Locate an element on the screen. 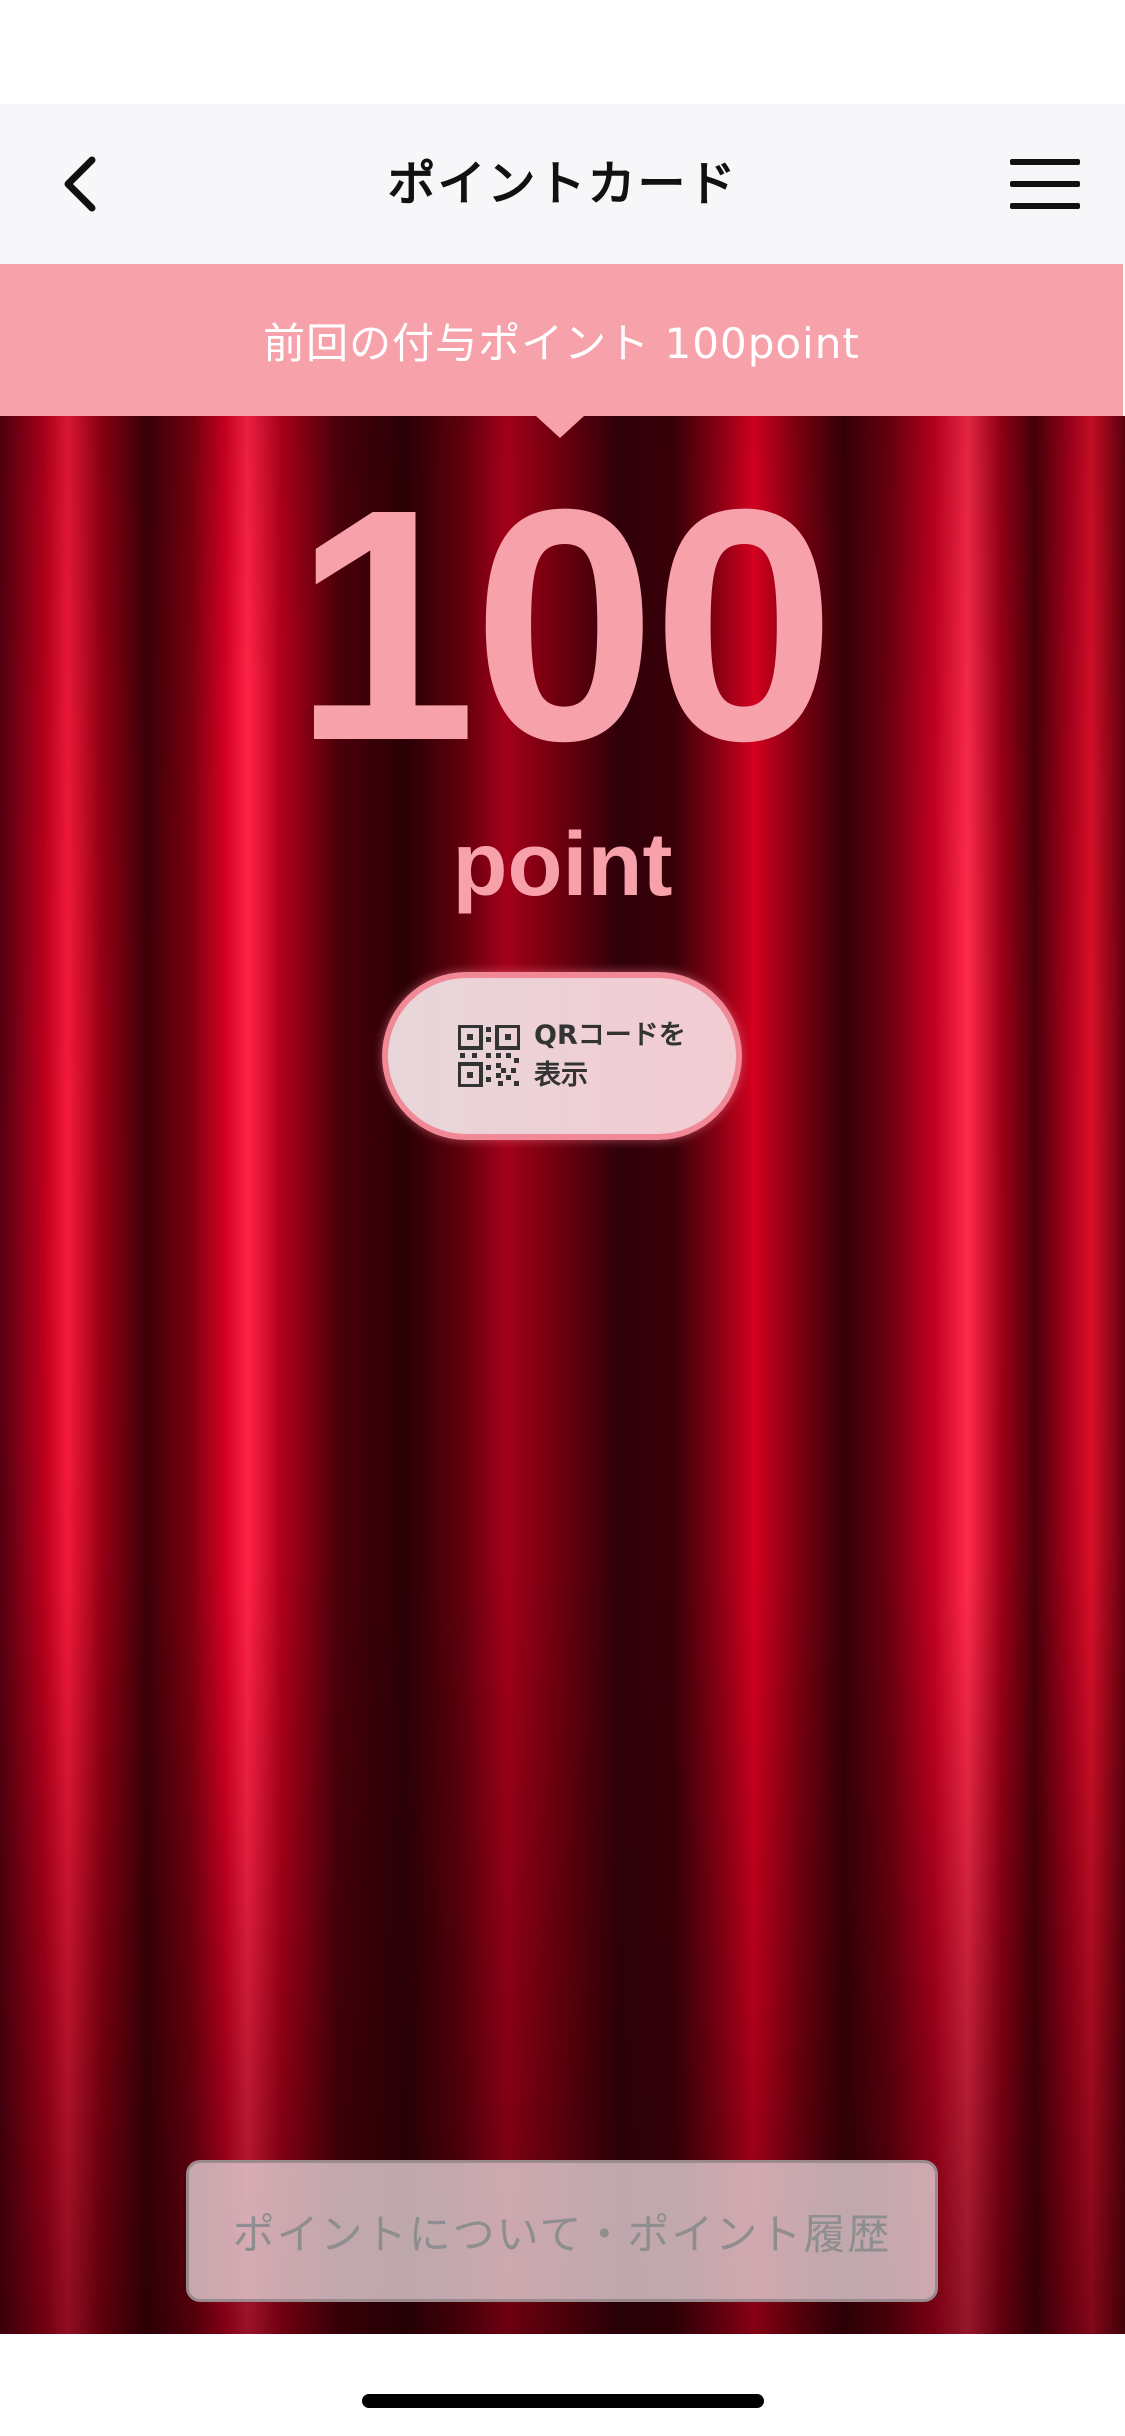 This screenshot has width=1125, height=2436. point-balance: 100 is located at coordinates (564, 624).